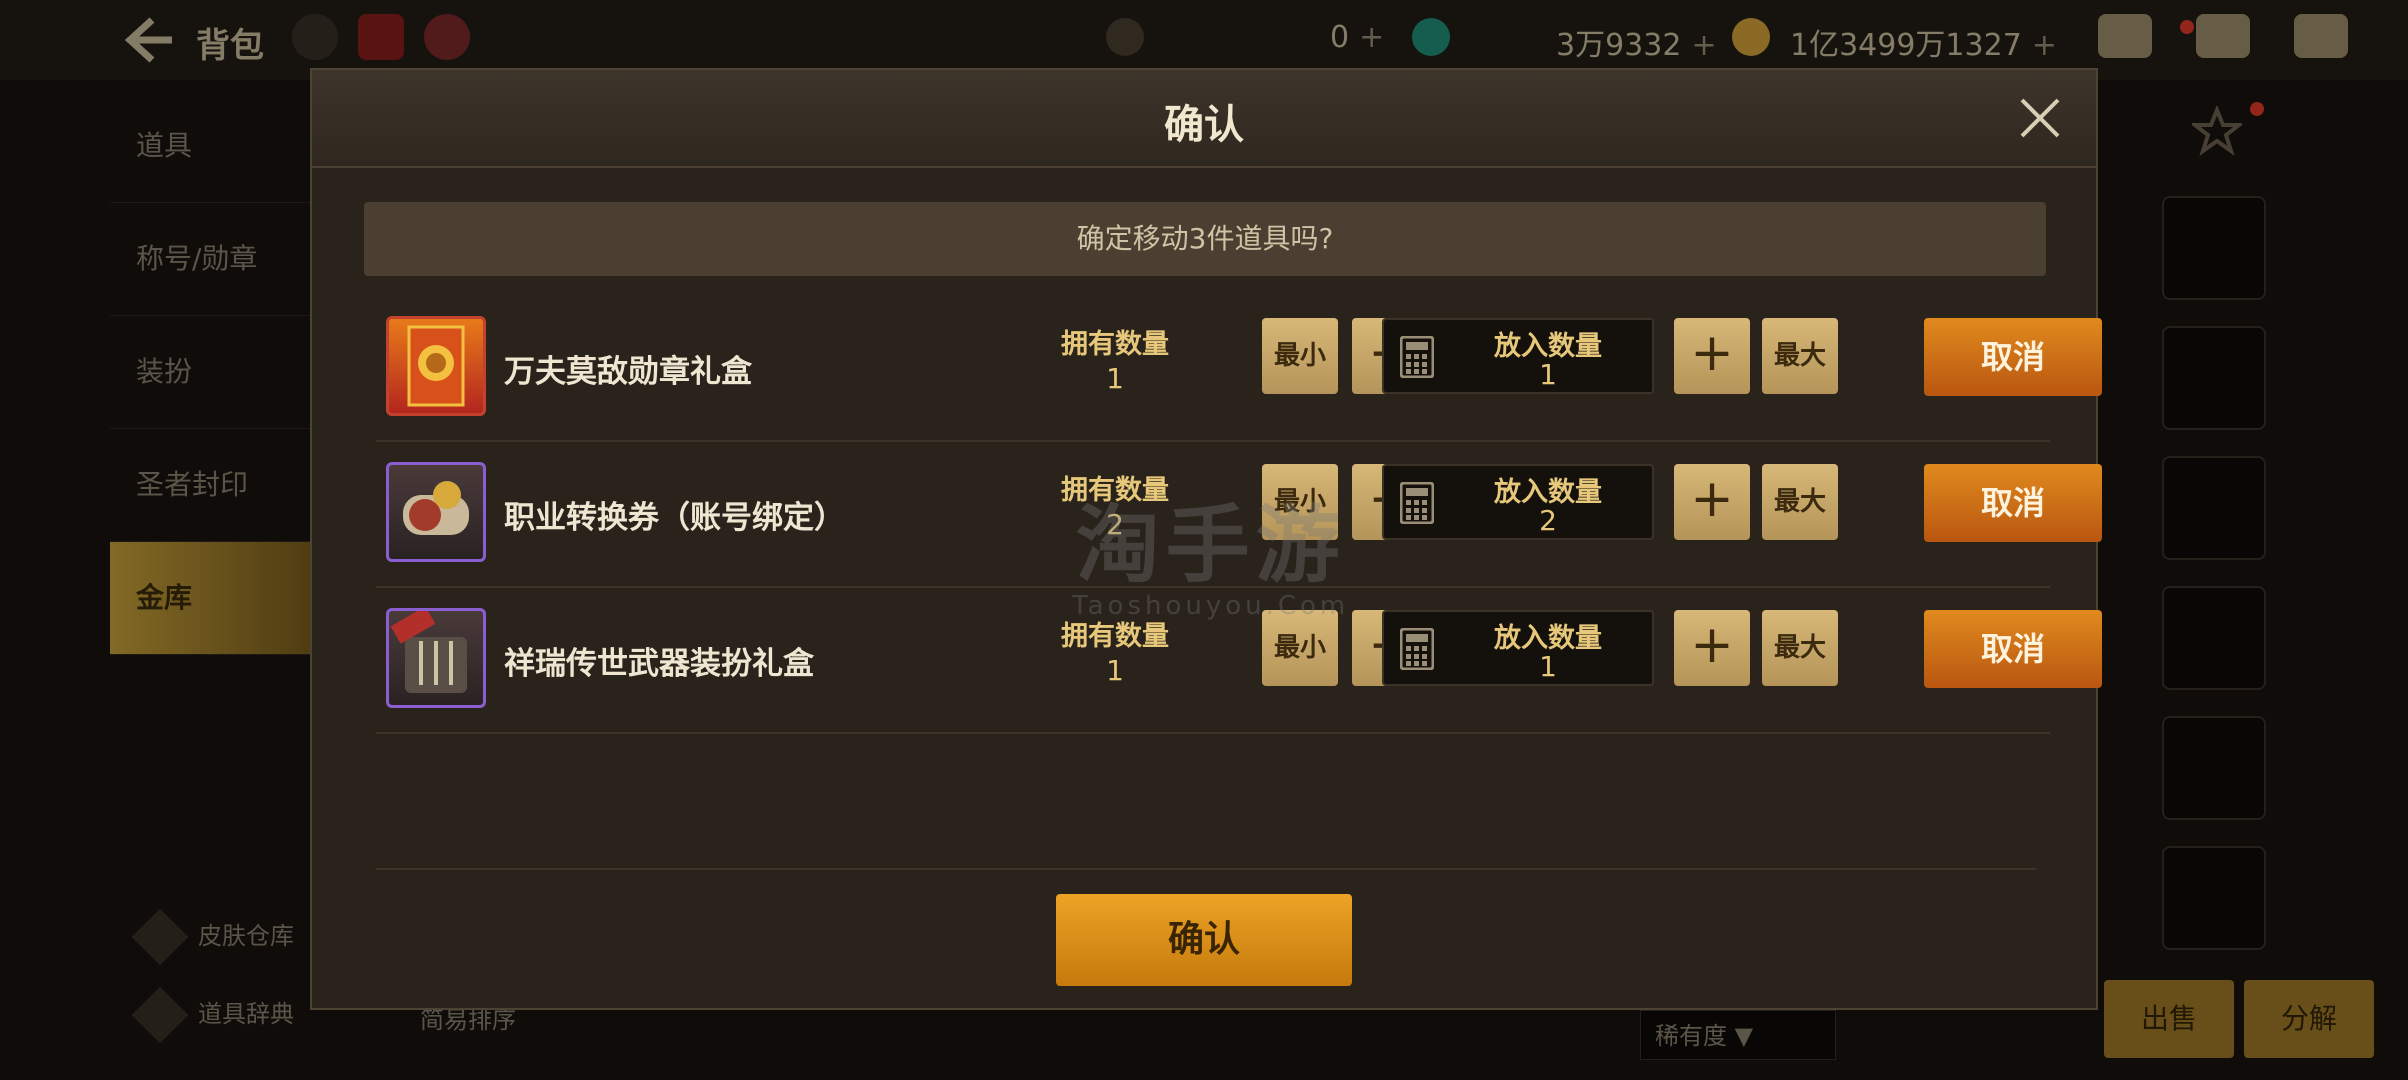 Image resolution: width=2408 pixels, height=1080 pixels. What do you see at coordinates (1518, 502) in the screenshot?
I see `quantity-input: 放入数量 2` at bounding box center [1518, 502].